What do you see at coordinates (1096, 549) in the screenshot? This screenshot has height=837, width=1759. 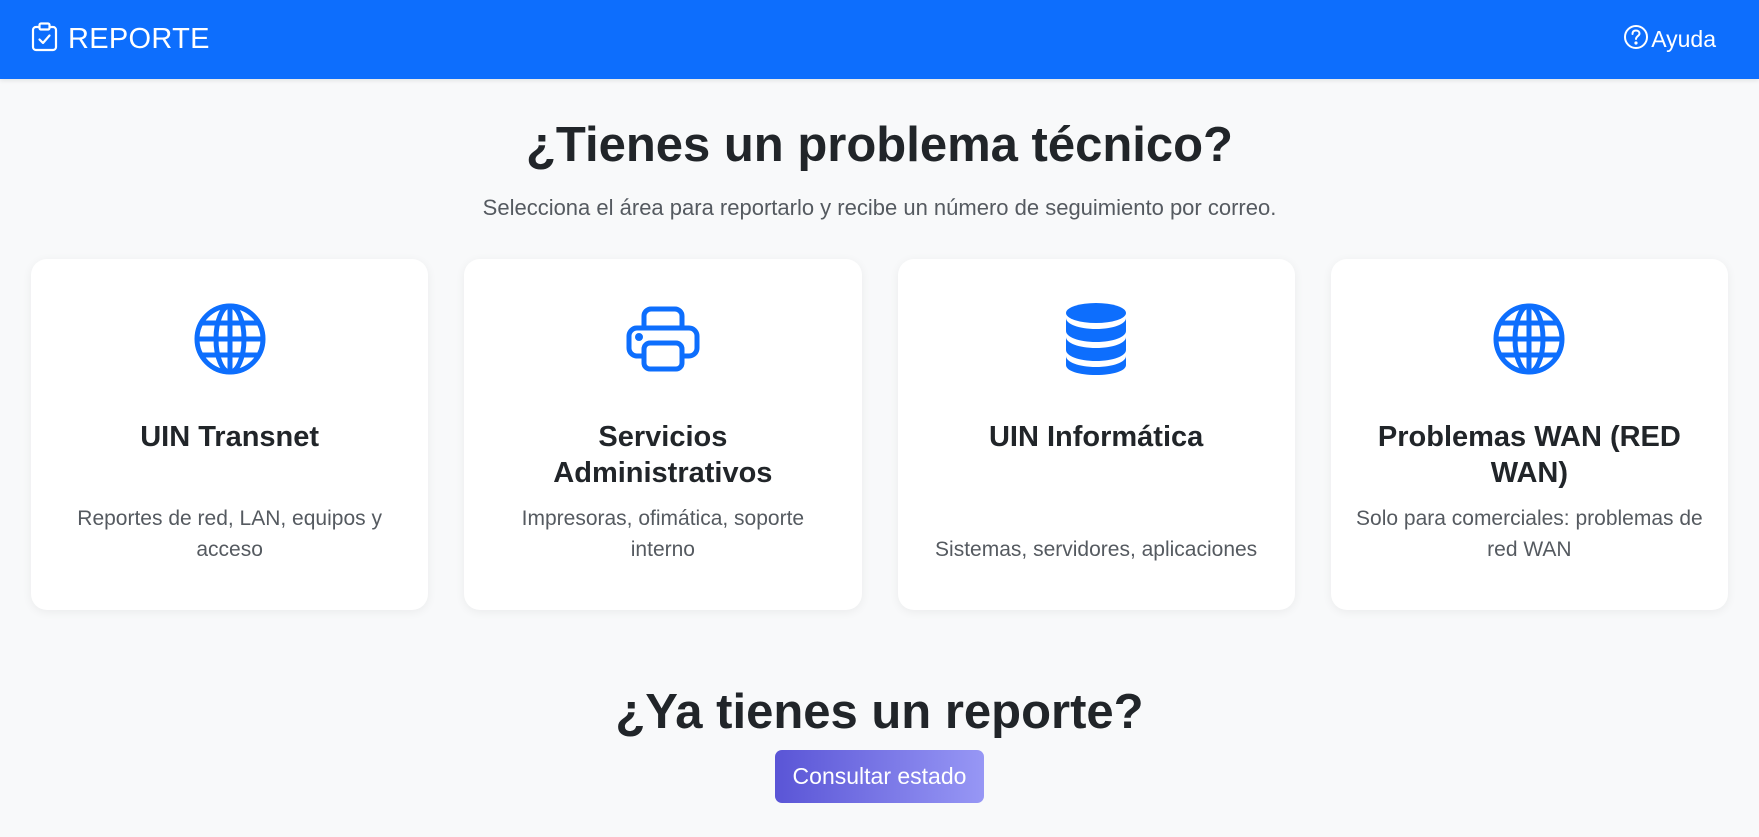 I see `card-description: Sistemas, servidores, aplicaciones` at bounding box center [1096, 549].